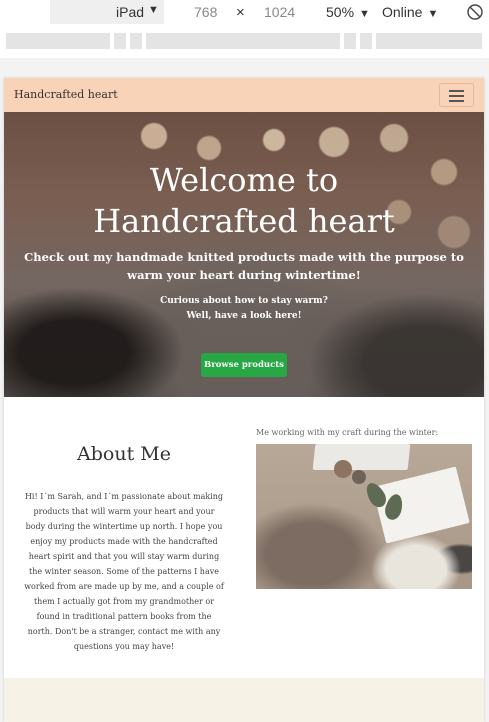  I want to click on hero-title-line: Welcome to, so click(244, 180).